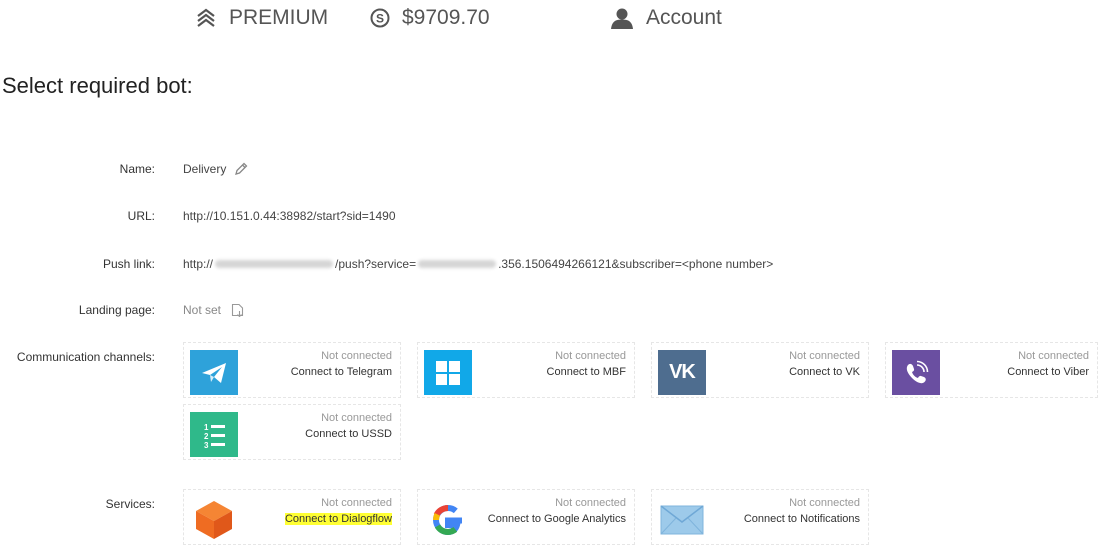  I want to click on windows-icon, so click(448, 372).